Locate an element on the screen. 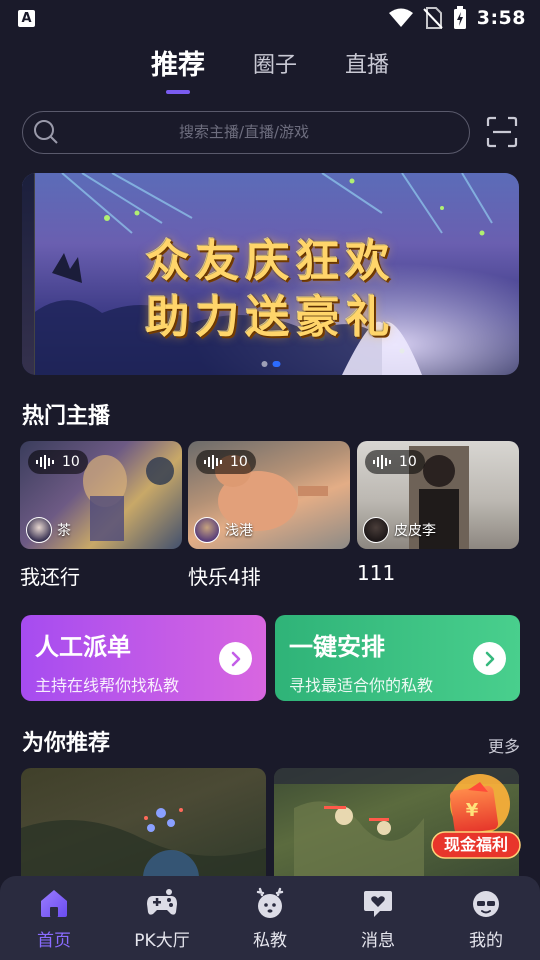  search-box is located at coordinates (246, 132).